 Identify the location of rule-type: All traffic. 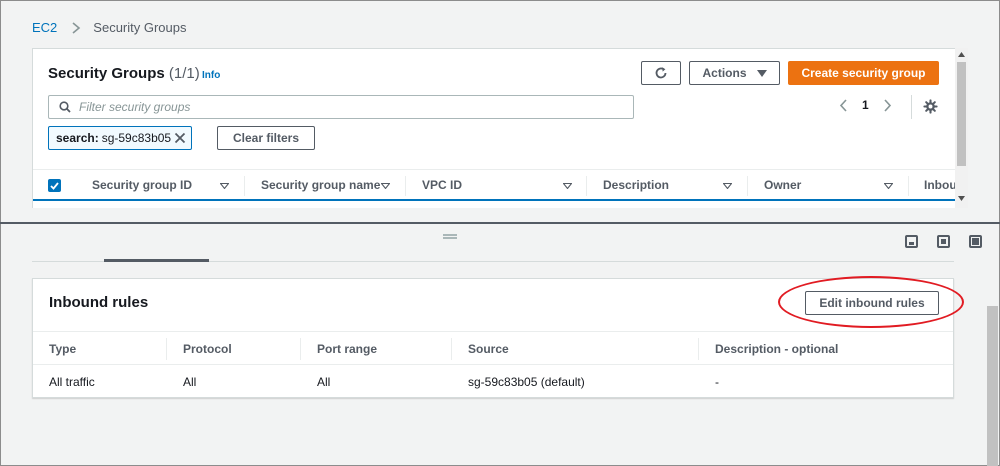
(72, 382).